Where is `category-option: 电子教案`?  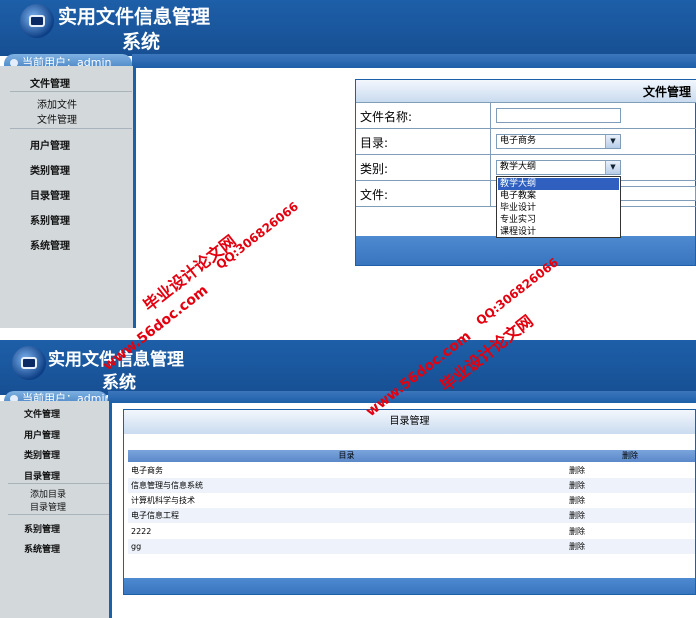
category-option: 电子教案 is located at coordinates (558, 196).